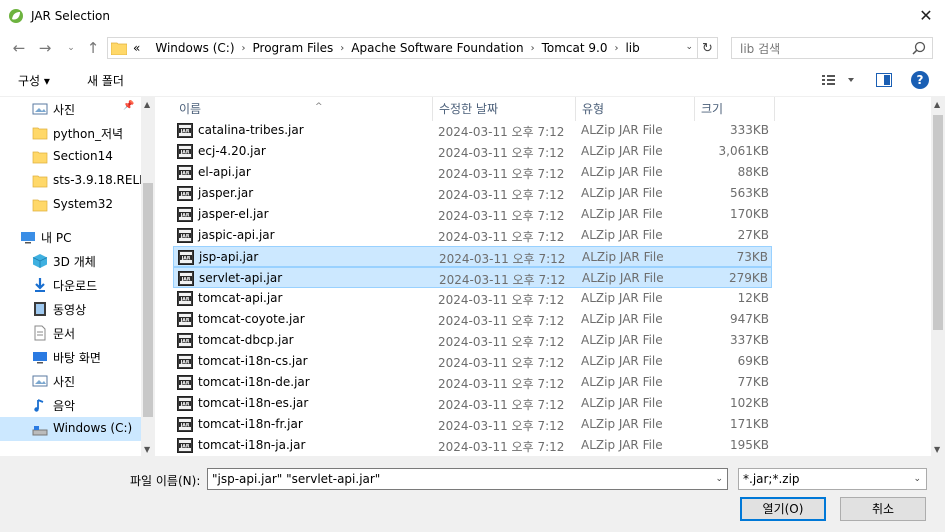 This screenshot has width=945, height=532. Describe the element at coordinates (70, 285) in the screenshot. I see `sidebar-item: 다운로드` at that location.